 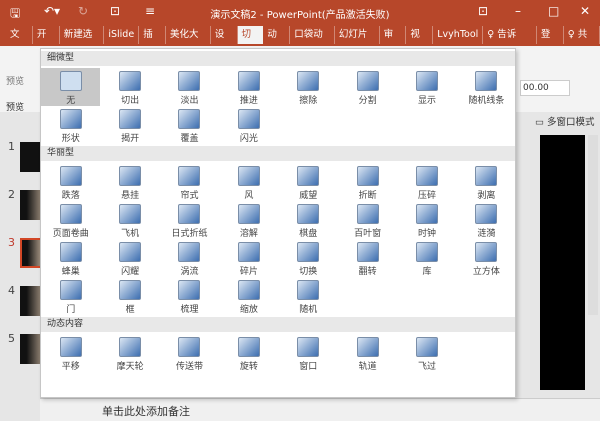 What do you see at coordinates (593, 225) in the screenshot?
I see `vertical-scrollbar` at bounding box center [593, 225].